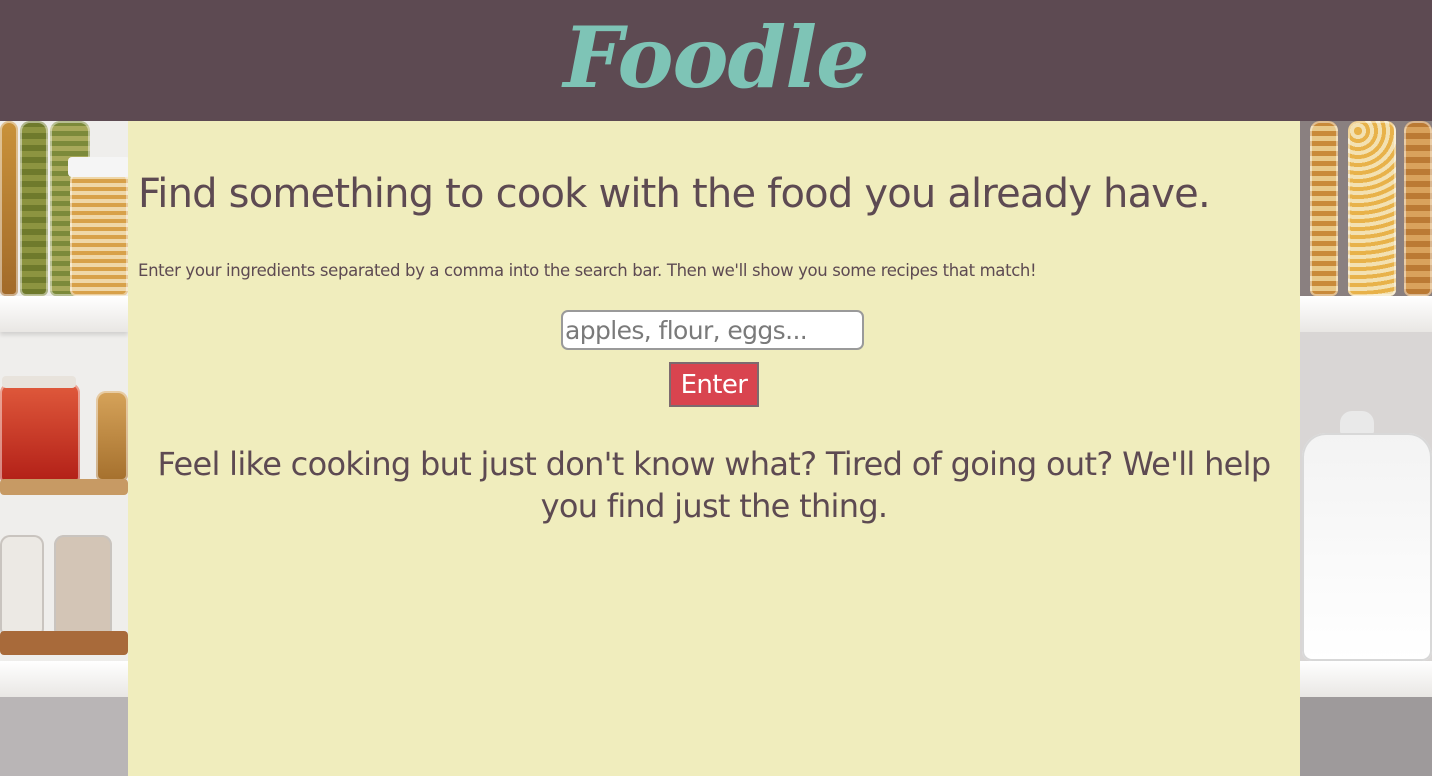 This screenshot has height=776, width=1432. What do you see at coordinates (712, 330) in the screenshot?
I see `ingredients-search-input` at bounding box center [712, 330].